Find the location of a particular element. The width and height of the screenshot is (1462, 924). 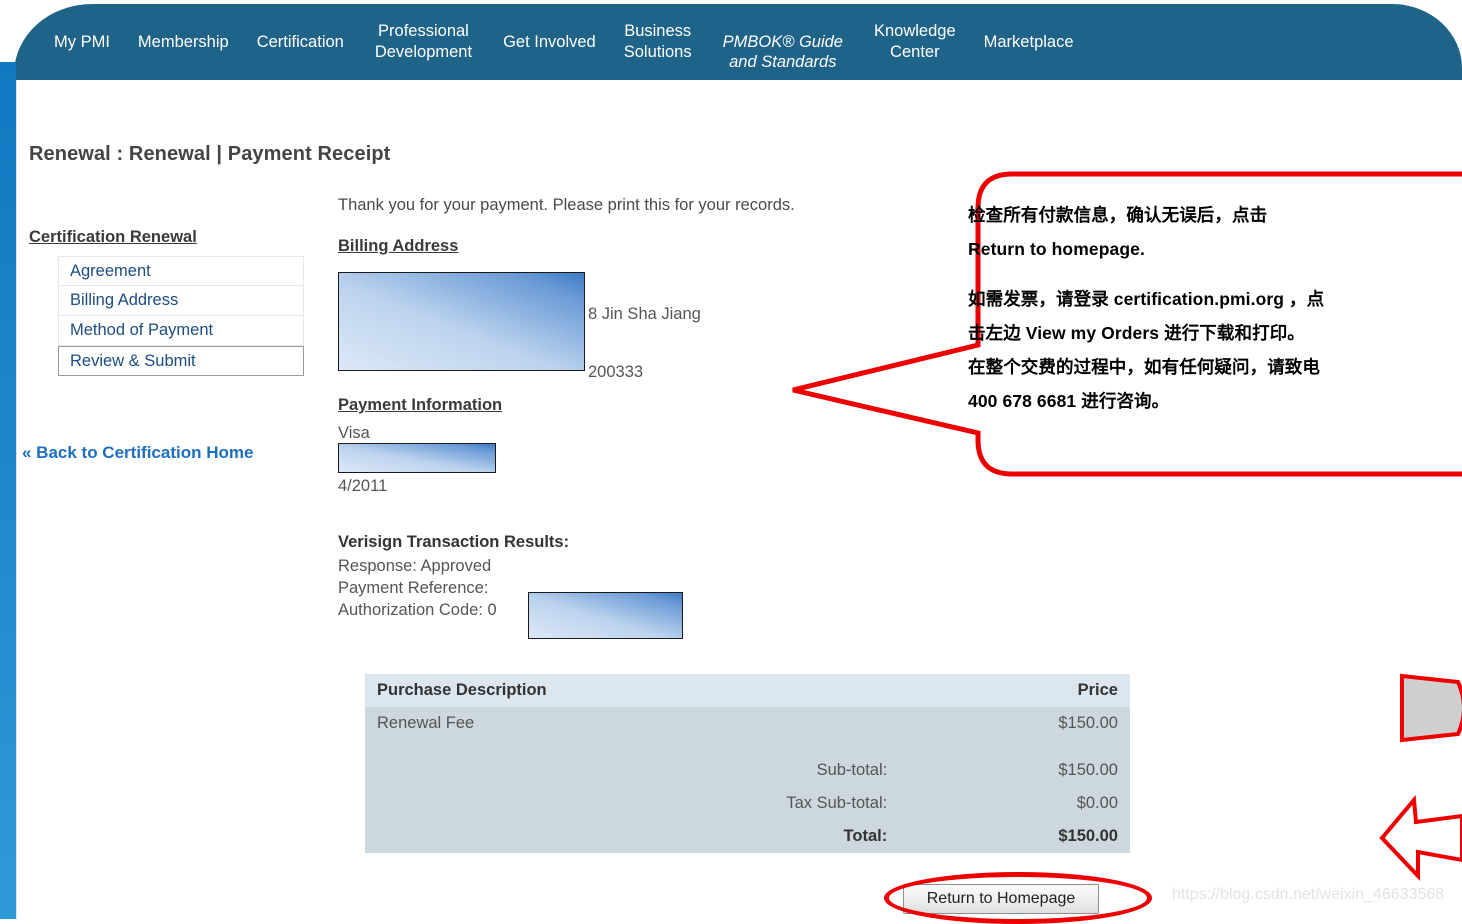

sidebar-item-agreement: Agreement is located at coordinates (181, 271).